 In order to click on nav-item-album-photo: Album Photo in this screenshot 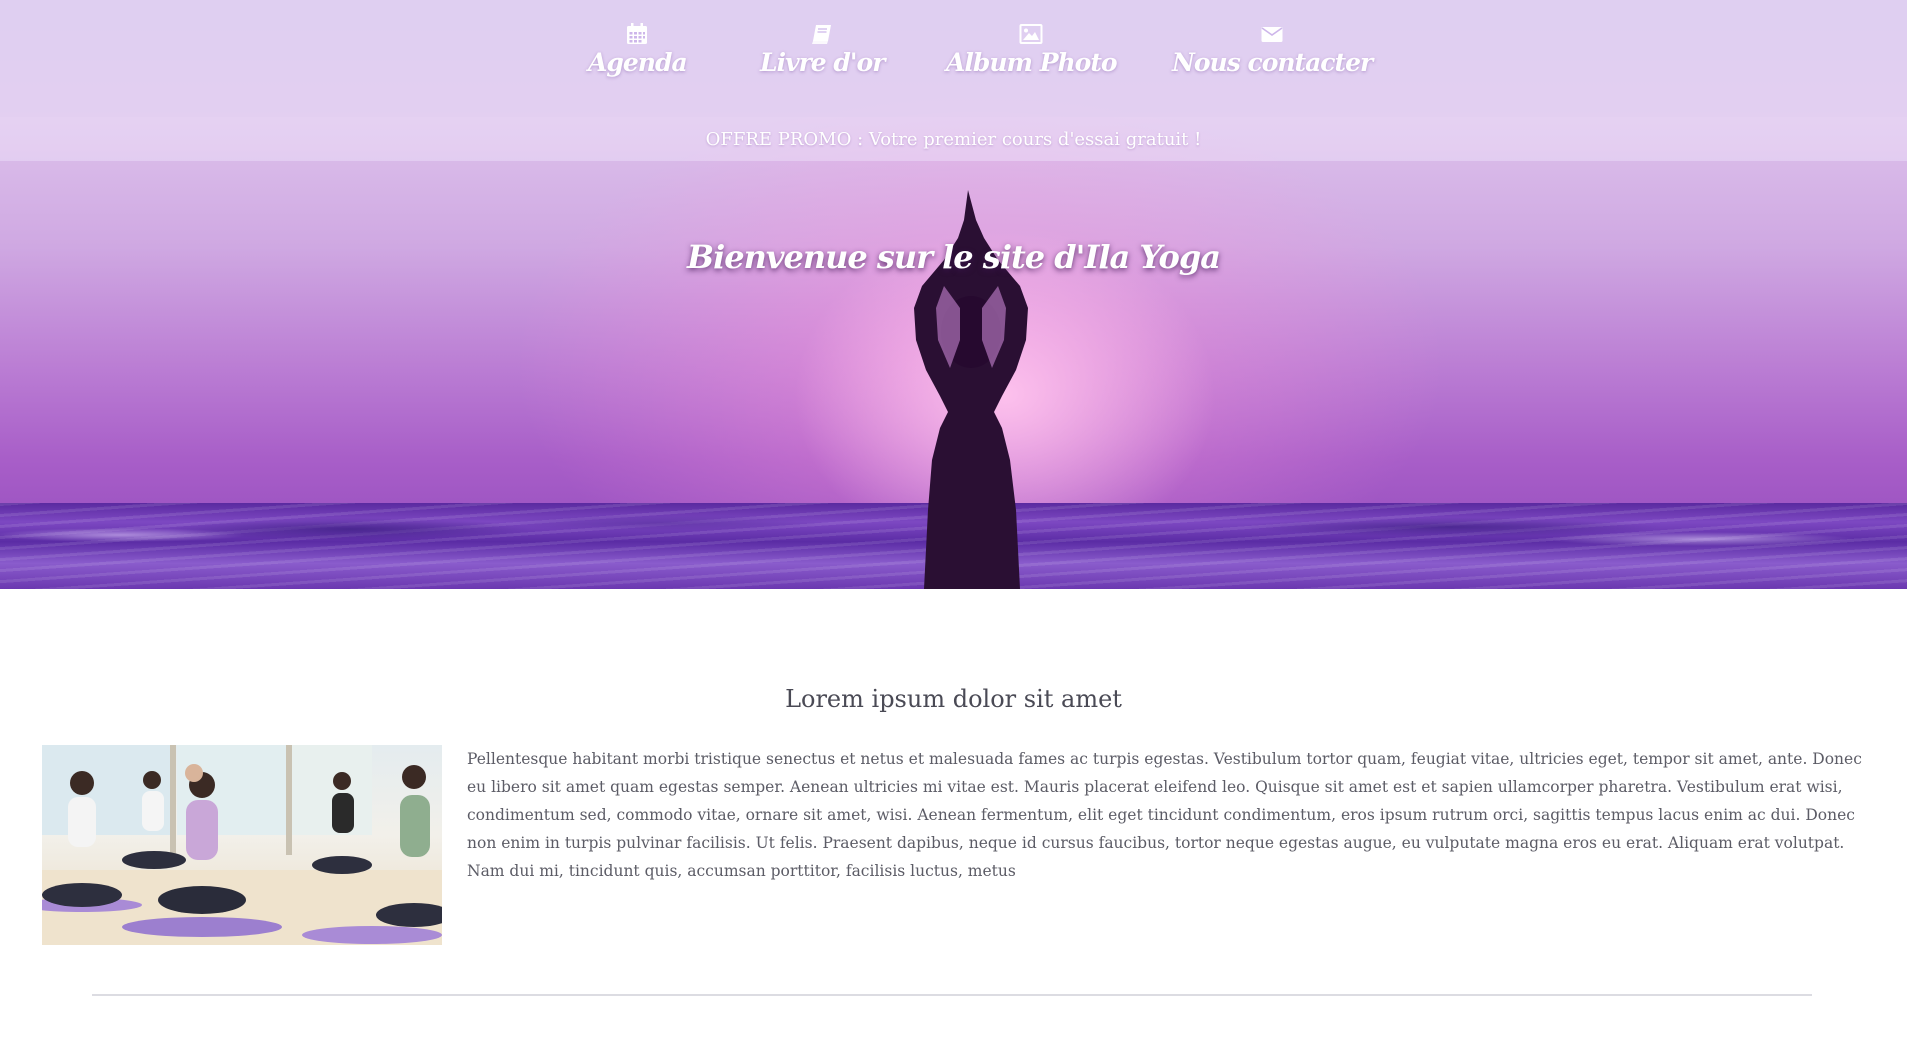, I will do `click(1032, 50)`.